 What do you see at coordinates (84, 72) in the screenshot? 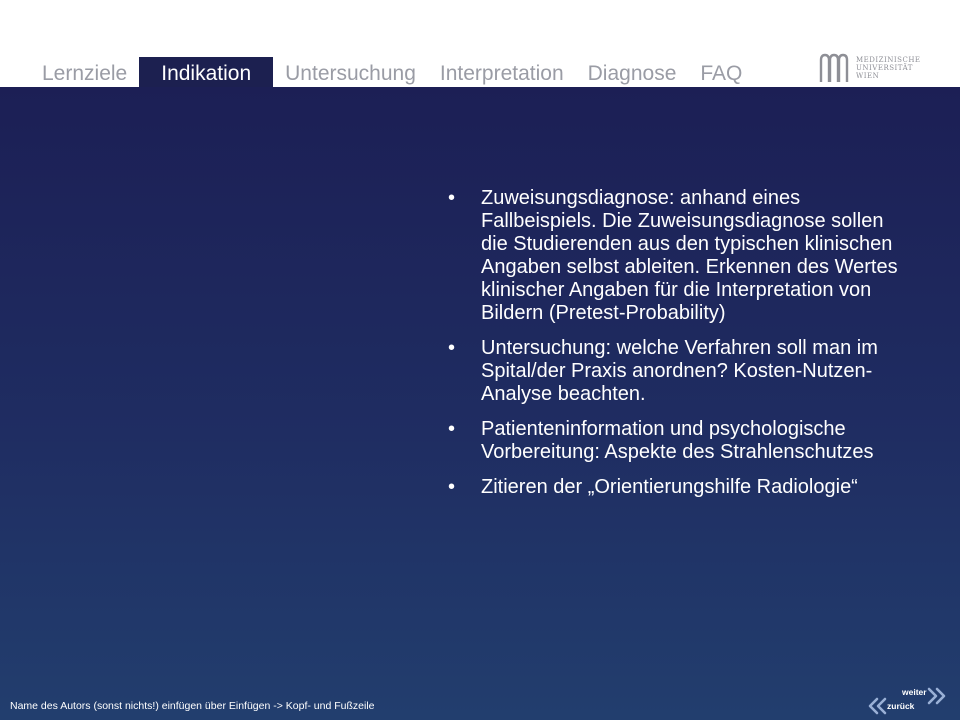
I see `tab-lernziele: Lernziele` at bounding box center [84, 72].